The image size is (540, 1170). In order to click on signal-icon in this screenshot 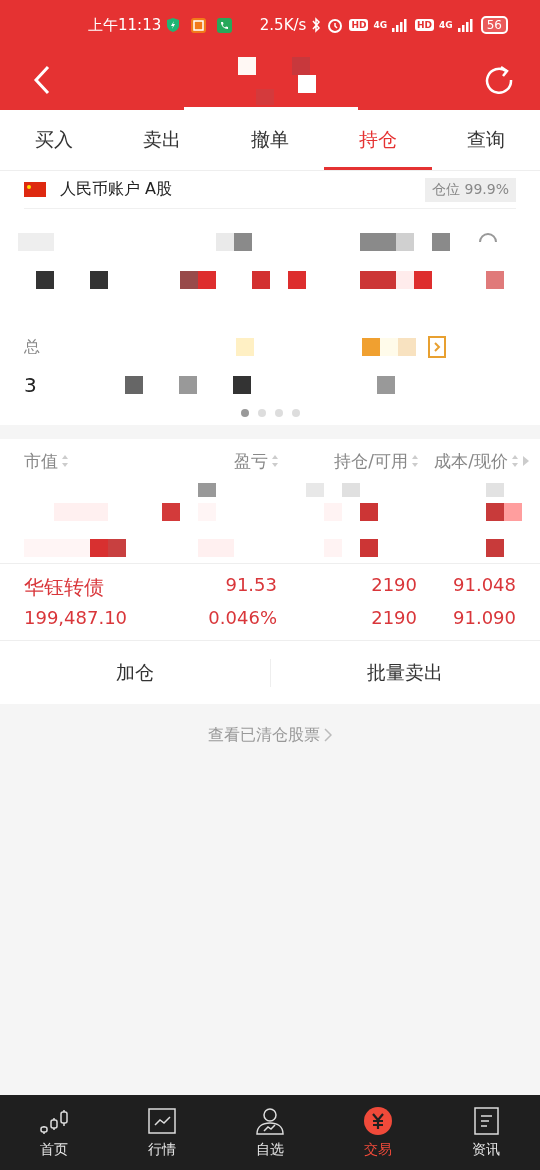, I will do `click(466, 25)`.